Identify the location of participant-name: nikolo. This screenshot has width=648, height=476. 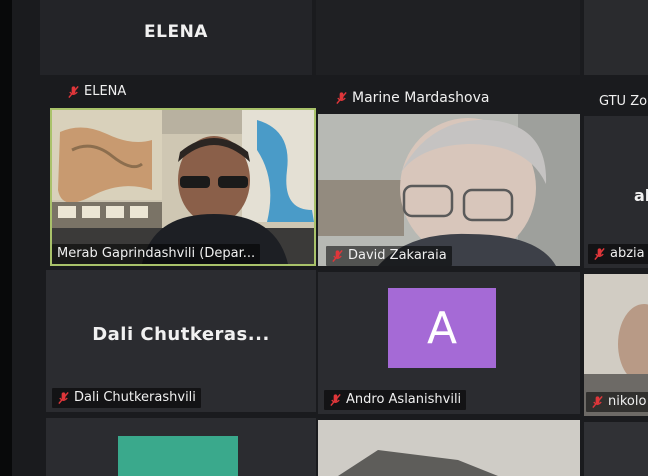
(627, 401).